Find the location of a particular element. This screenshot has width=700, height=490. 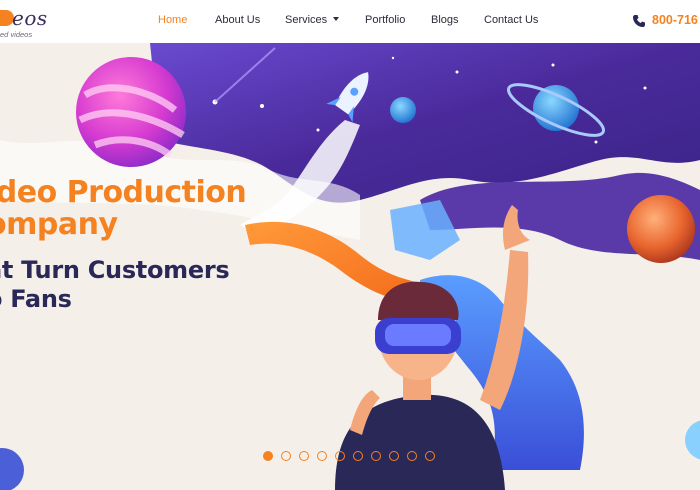

nav-item-blogs: Blogs is located at coordinates (445, 20).